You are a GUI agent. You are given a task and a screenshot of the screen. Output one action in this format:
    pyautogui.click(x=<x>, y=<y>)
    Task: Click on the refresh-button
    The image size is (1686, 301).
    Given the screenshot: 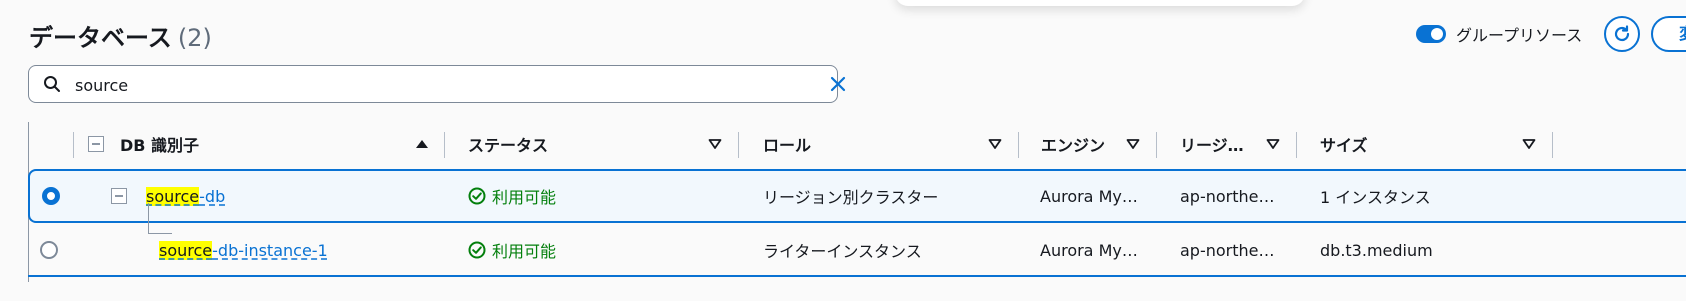 What is the action you would take?
    pyautogui.click(x=1622, y=34)
    